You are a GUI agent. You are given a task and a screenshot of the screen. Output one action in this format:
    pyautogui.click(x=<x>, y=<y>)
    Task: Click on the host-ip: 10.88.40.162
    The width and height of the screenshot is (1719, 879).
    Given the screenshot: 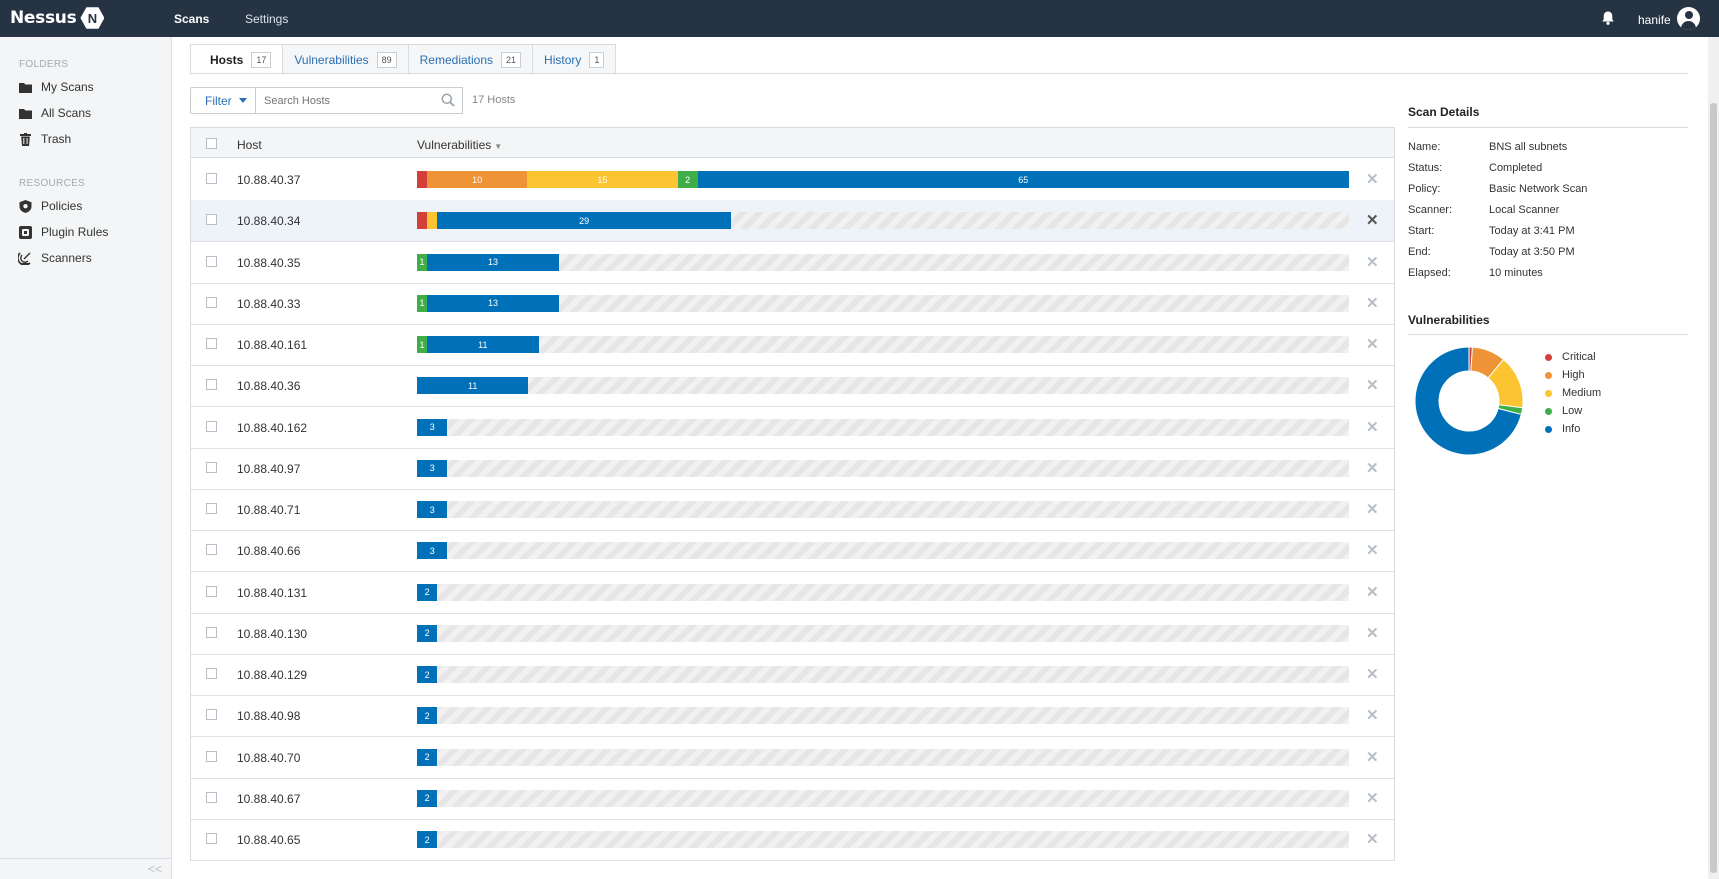 What is the action you would take?
    pyautogui.click(x=272, y=428)
    